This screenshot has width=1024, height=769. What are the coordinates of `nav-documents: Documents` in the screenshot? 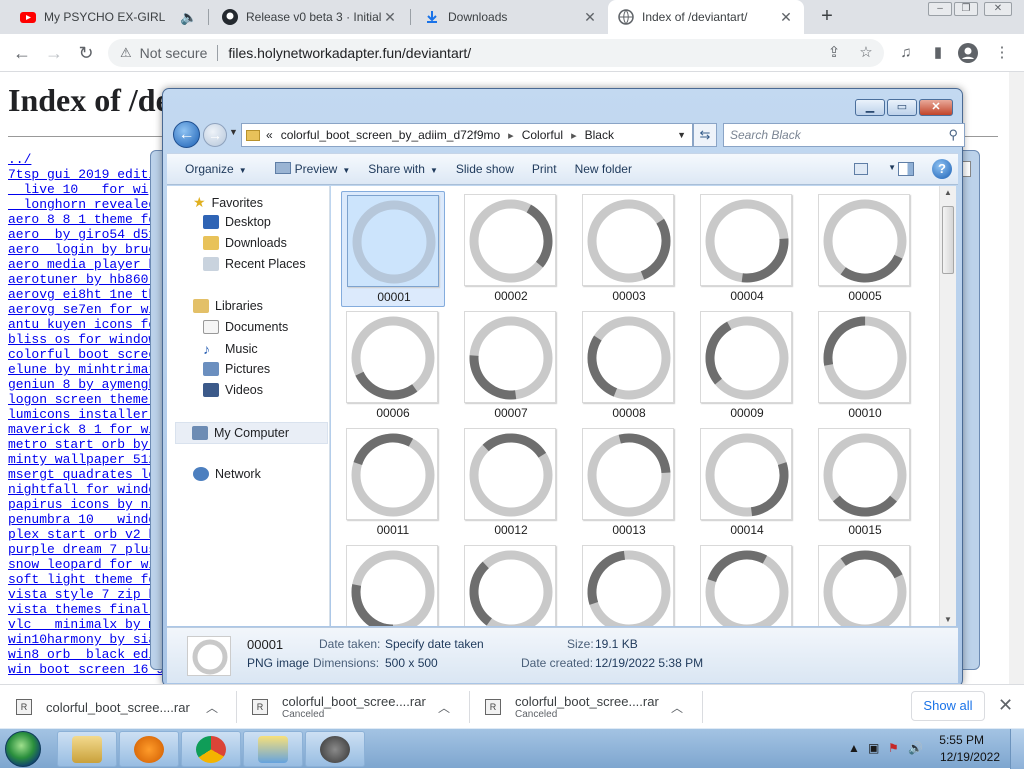 It's located at (245, 327).